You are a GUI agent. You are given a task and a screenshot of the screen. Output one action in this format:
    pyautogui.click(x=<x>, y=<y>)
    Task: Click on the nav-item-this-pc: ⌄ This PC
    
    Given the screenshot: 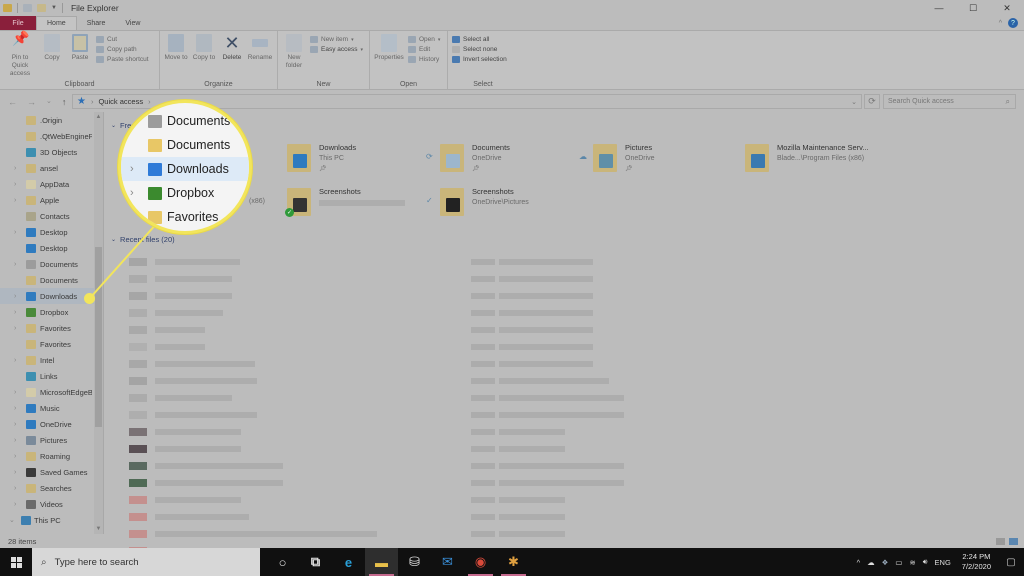 What is the action you would take?
    pyautogui.click(x=51, y=520)
    